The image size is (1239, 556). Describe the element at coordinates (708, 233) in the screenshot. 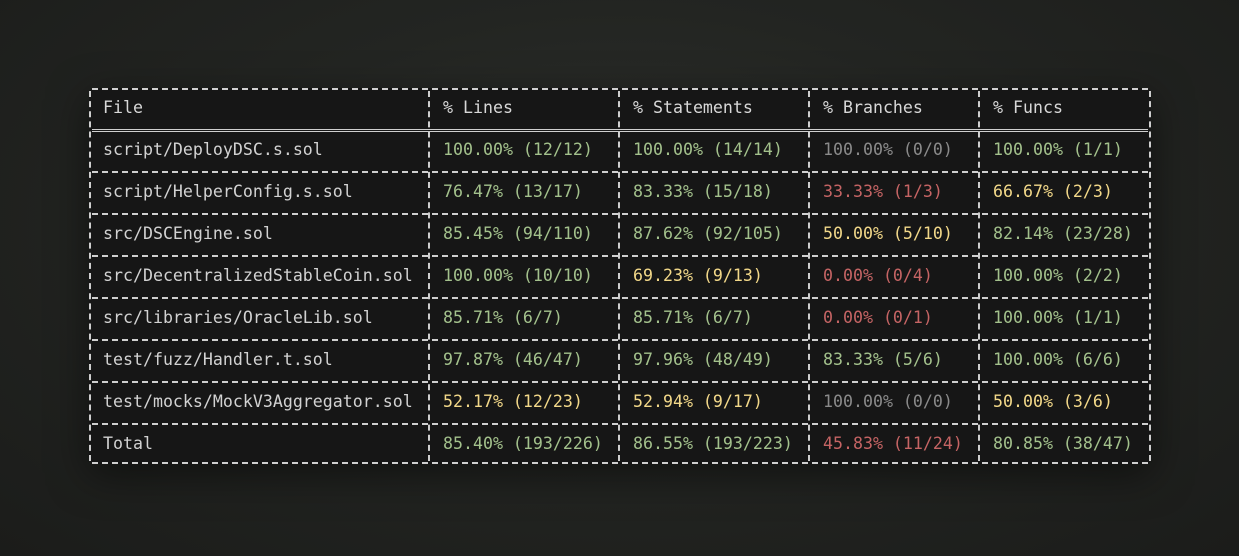

I see `statements-coverage-cell: 87.62% (92/105)` at that location.